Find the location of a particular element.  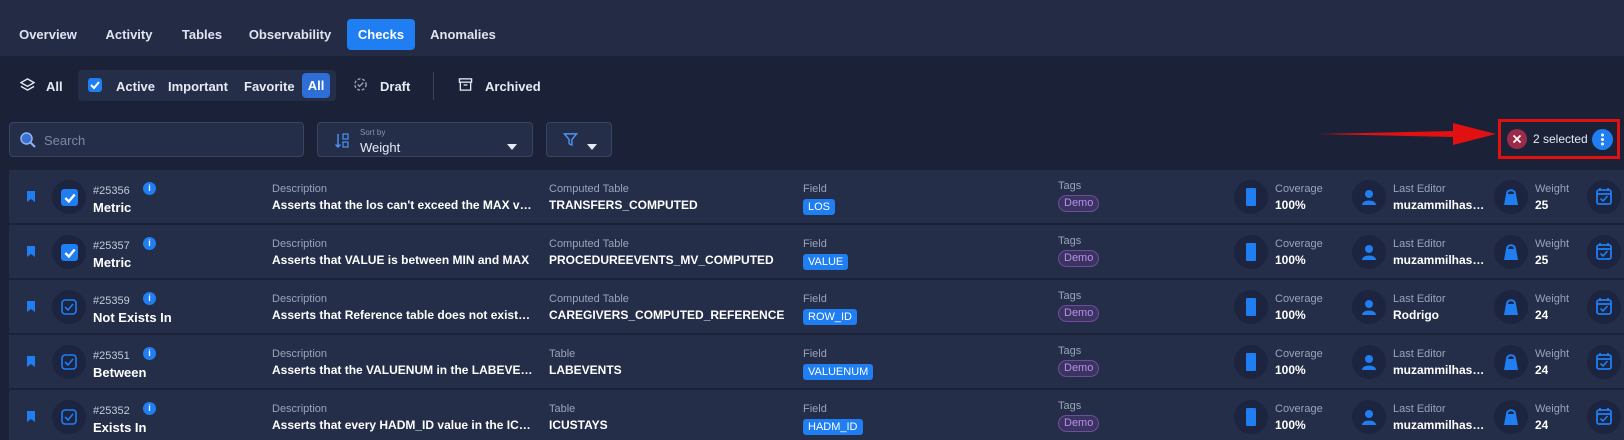

check-table: CAREGIVERS_COMPUTED_REFERENCE is located at coordinates (666, 315).